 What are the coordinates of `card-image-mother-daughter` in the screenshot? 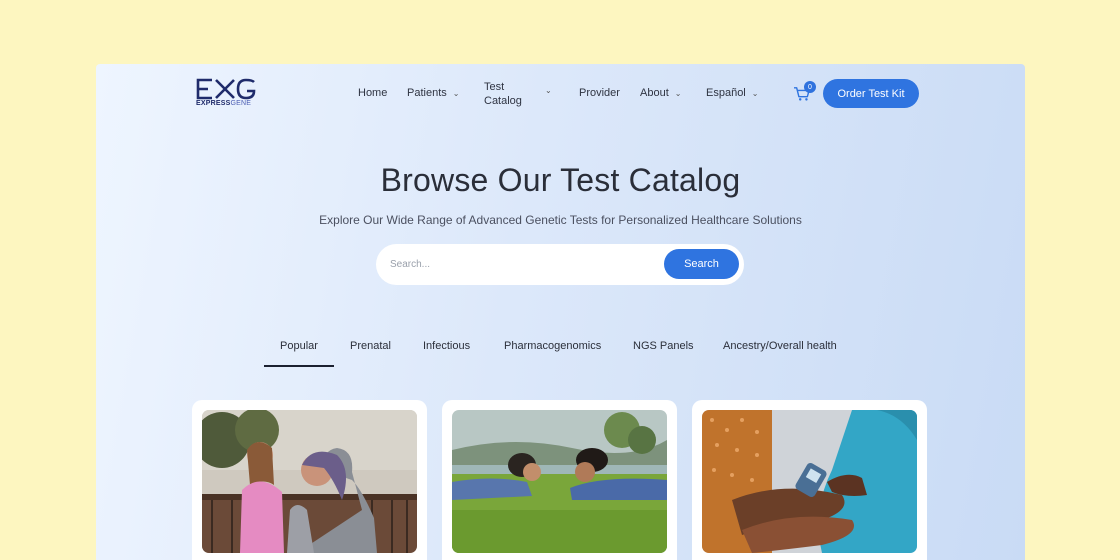 It's located at (309, 481).